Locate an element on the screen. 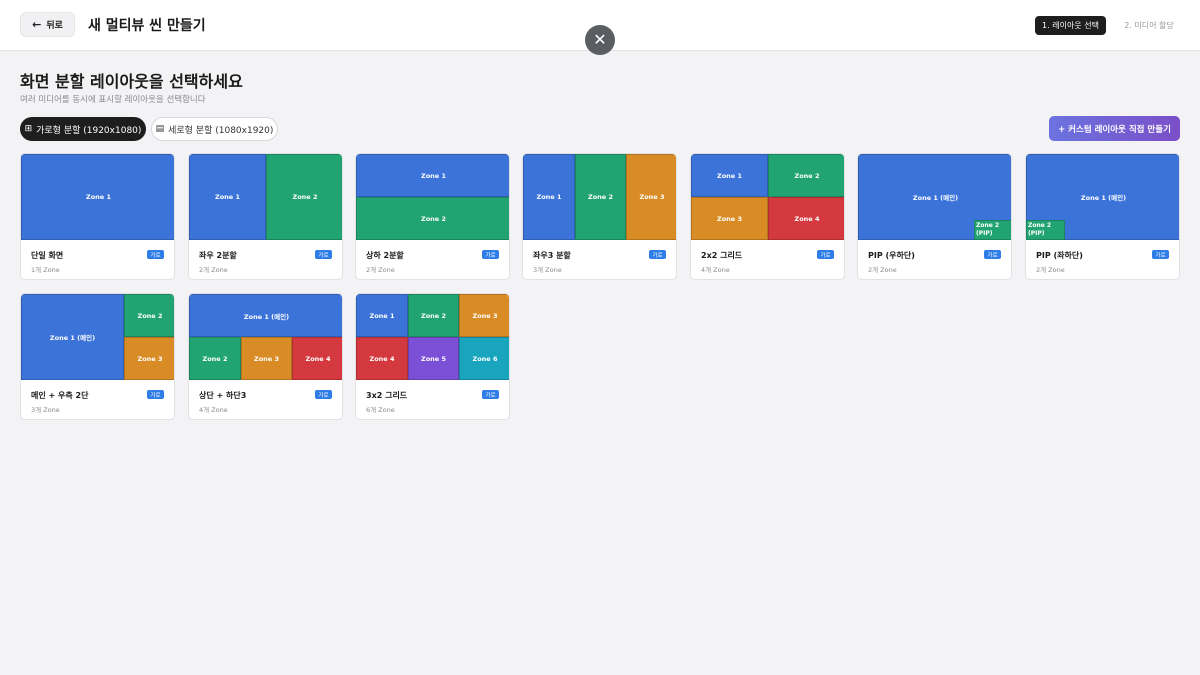 This screenshot has height=675, width=1200. layout-preview: Zone 1 is located at coordinates (97, 197).